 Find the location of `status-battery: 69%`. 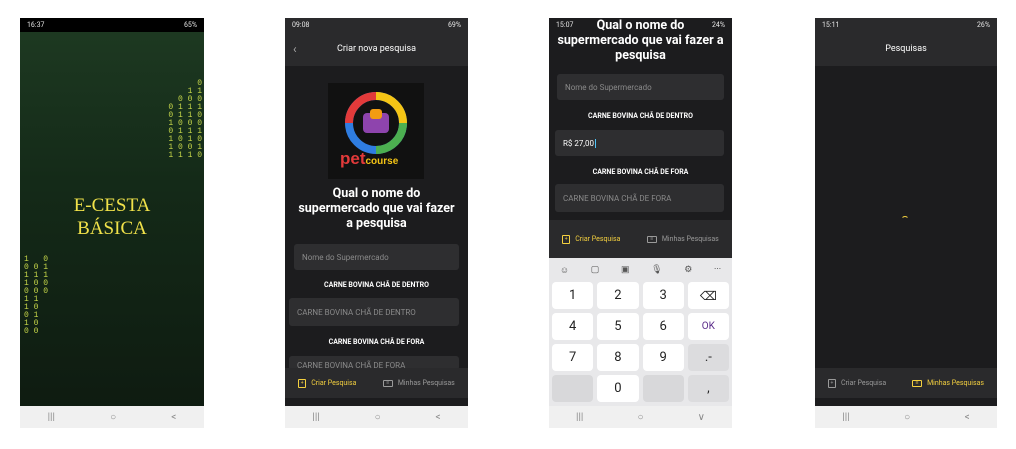

status-battery: 69% is located at coordinates (454, 25).